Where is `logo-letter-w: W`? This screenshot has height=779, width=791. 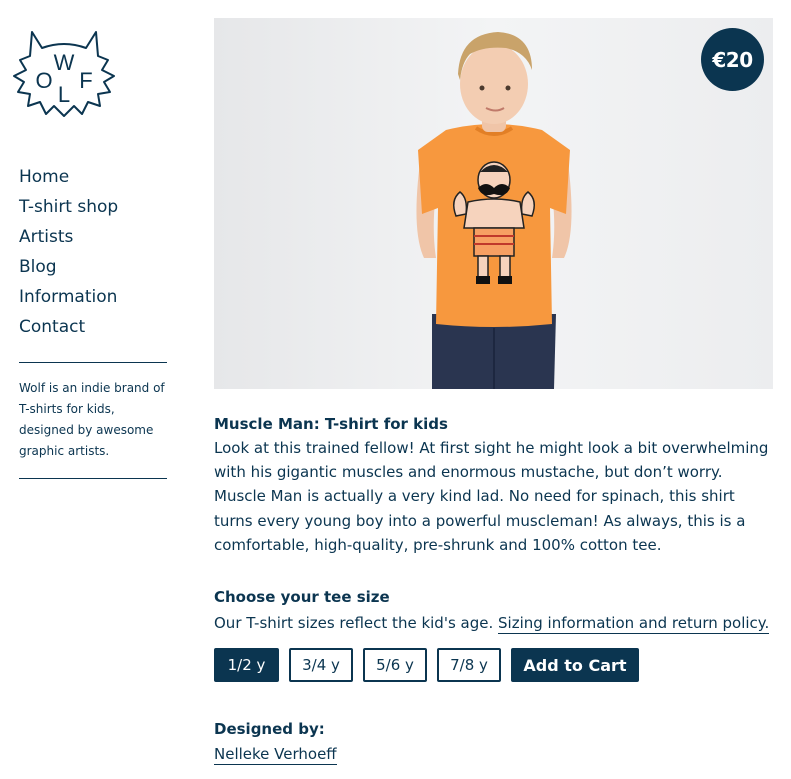 logo-letter-w: W is located at coordinates (64, 62).